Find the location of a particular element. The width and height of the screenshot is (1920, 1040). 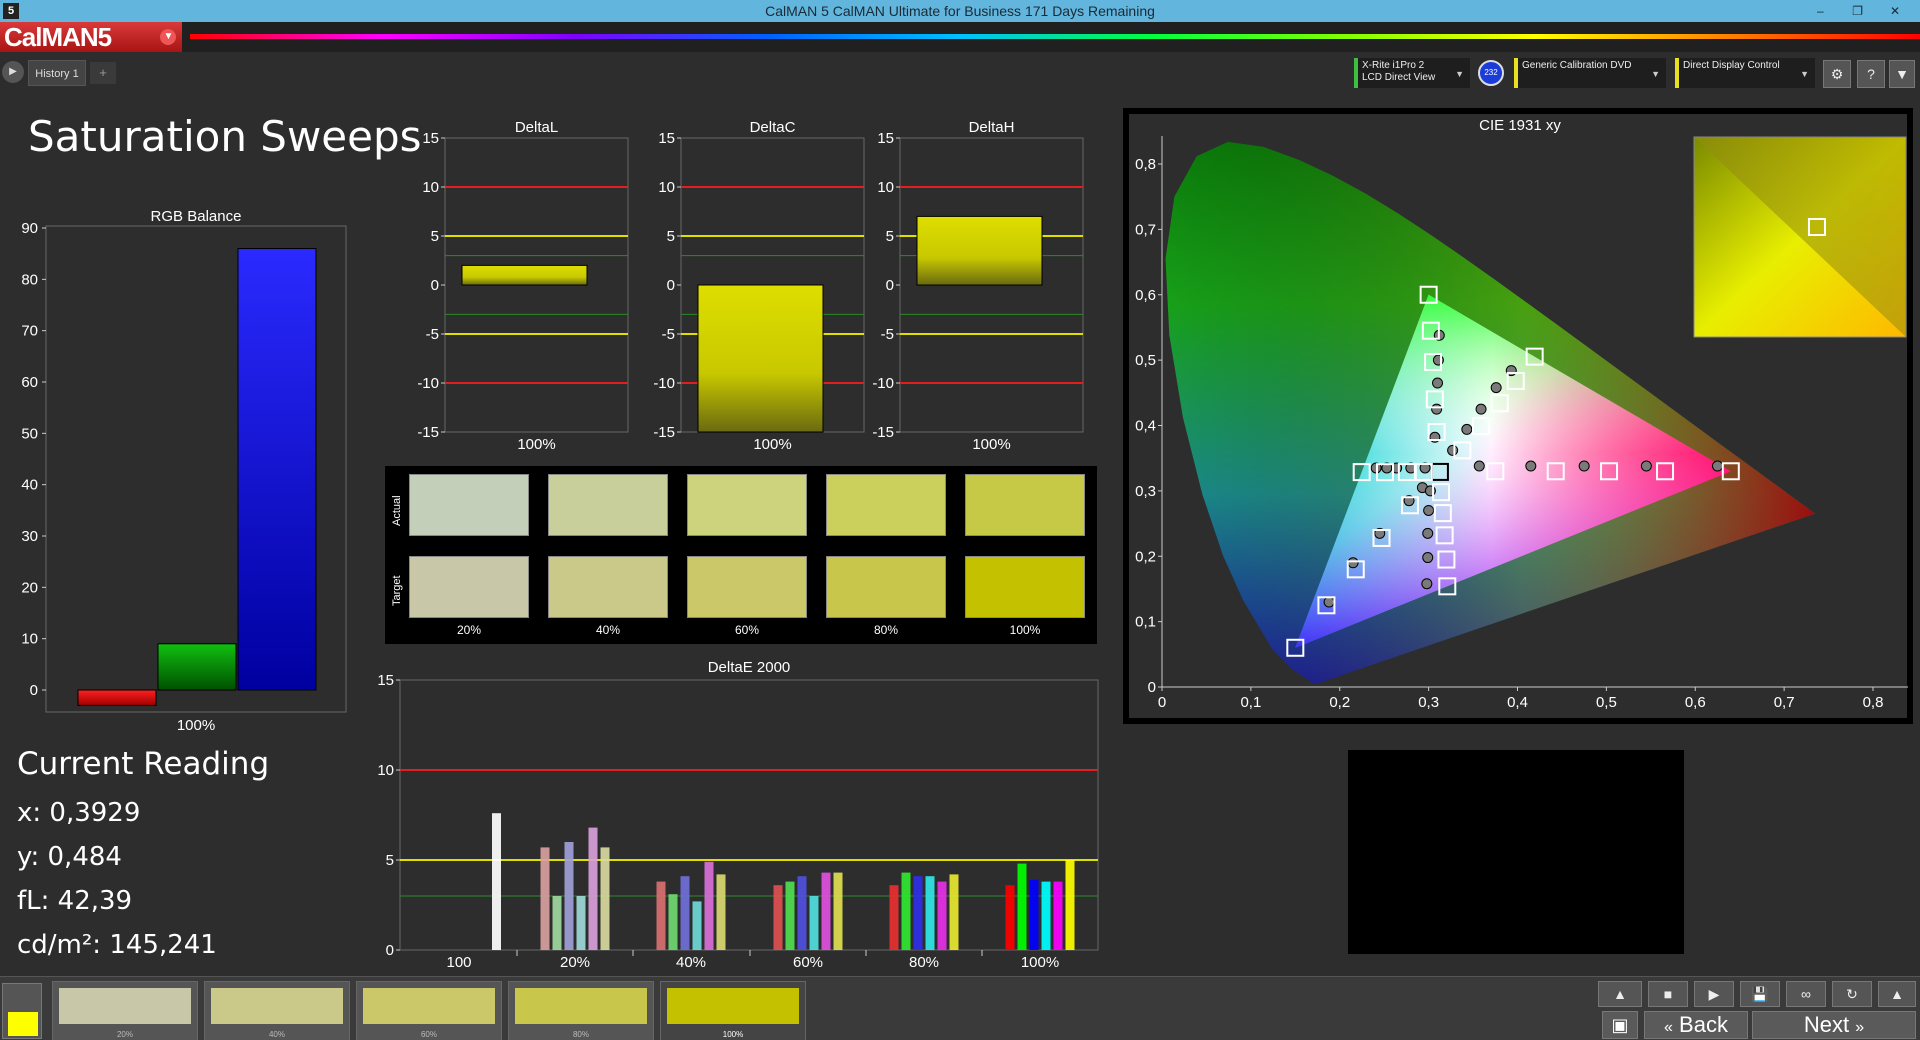

x-tick-label: 100% is located at coordinates (536, 444).